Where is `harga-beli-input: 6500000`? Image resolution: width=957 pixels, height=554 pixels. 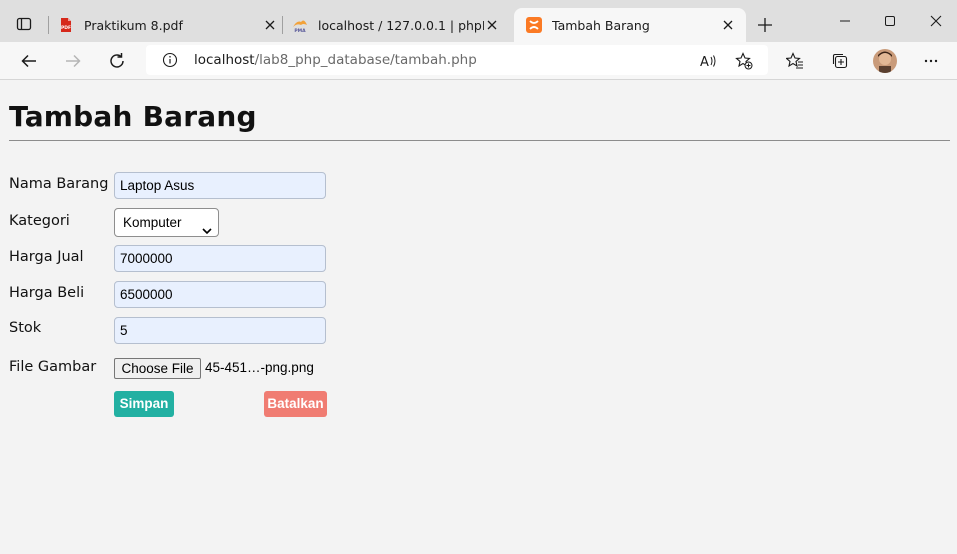
harga-beli-input: 6500000 is located at coordinates (220, 294).